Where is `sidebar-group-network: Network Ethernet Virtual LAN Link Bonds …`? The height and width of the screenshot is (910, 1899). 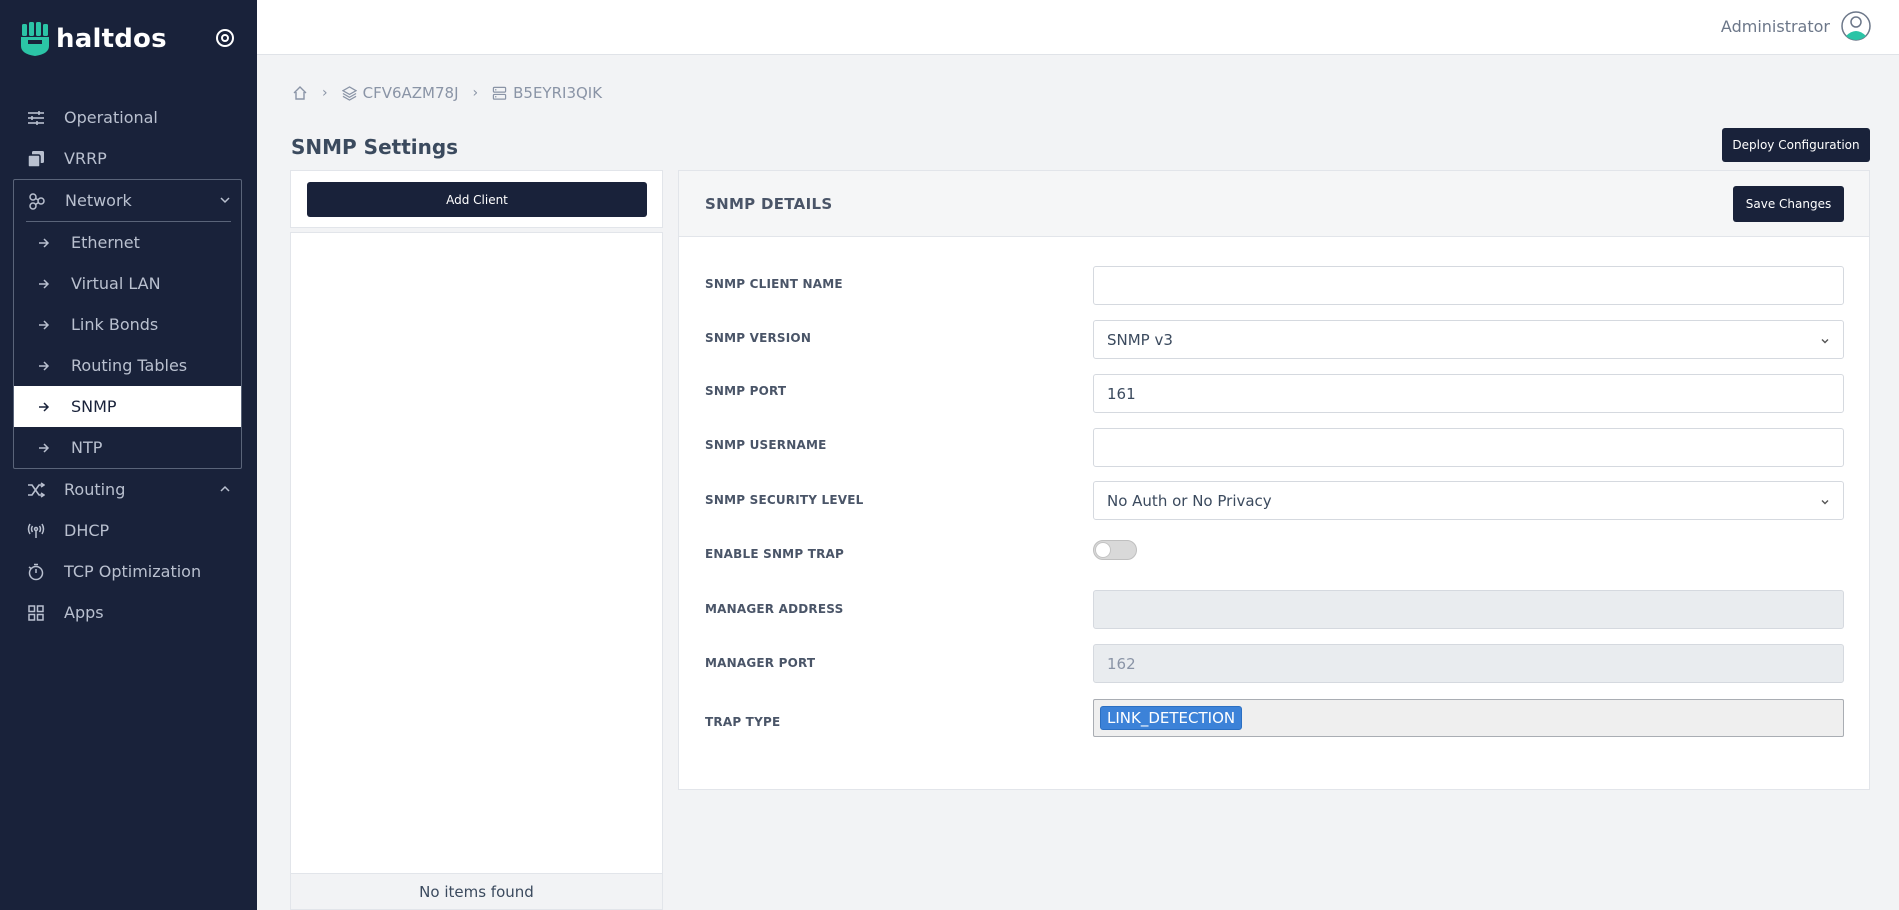 sidebar-group-network: Network Ethernet Virtual LAN Link Bonds … is located at coordinates (127, 324).